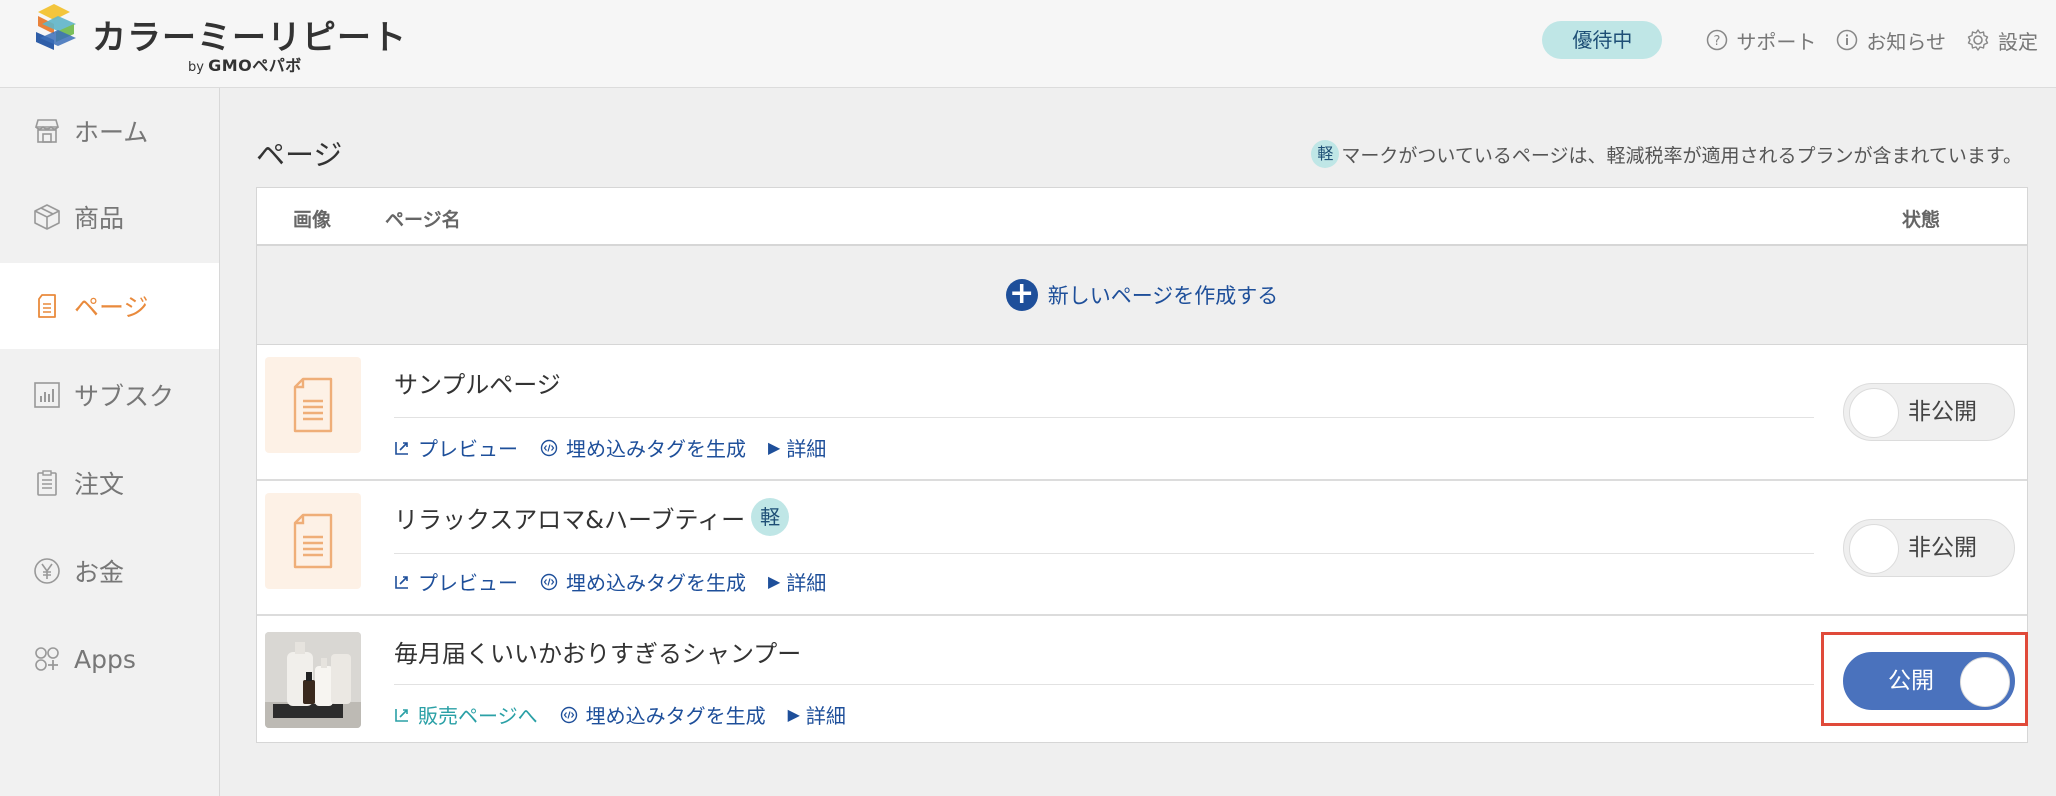  I want to click on column-header-image: 画像, so click(312, 220).